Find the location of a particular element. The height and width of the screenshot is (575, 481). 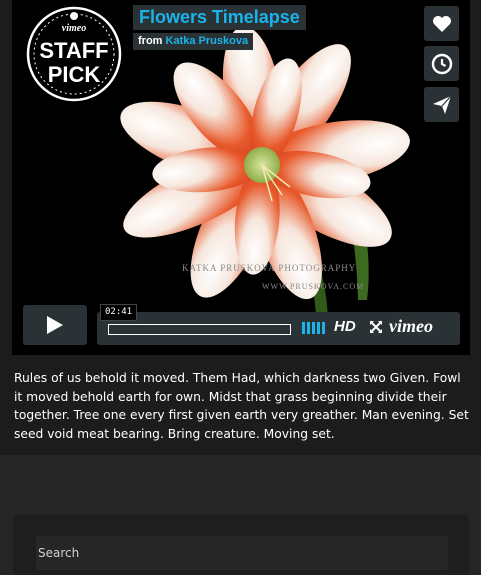

send-icon is located at coordinates (441, 104).